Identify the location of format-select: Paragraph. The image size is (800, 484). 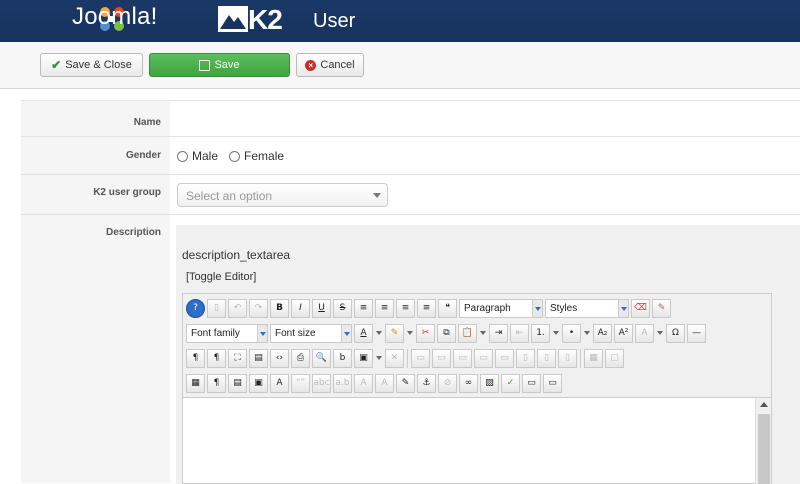
(501, 308).